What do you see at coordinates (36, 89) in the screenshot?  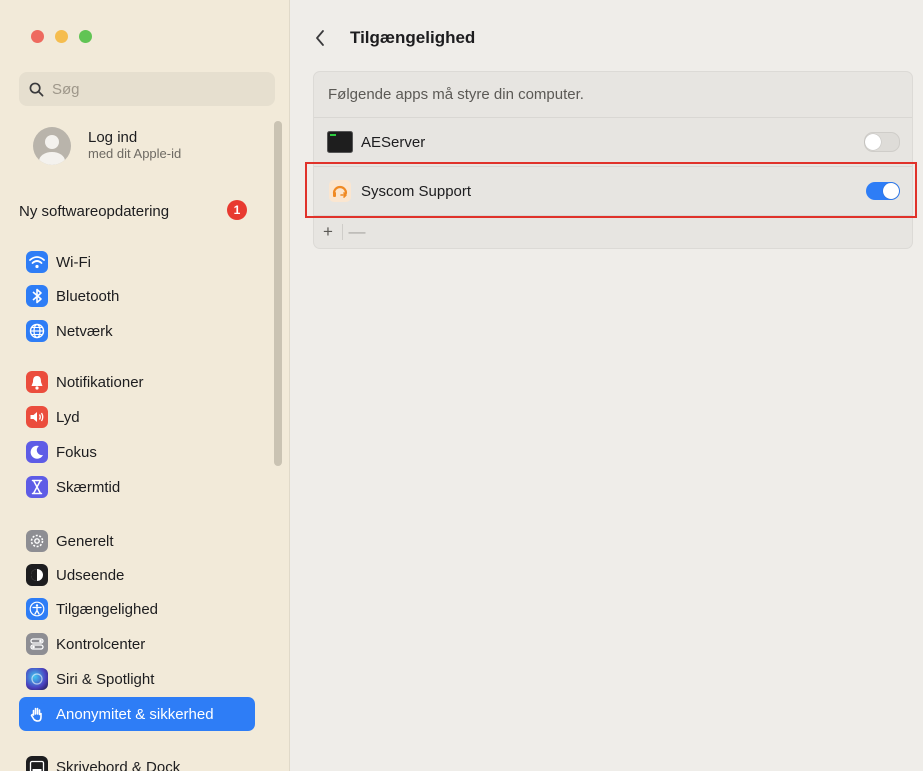 I see `search-icon` at bounding box center [36, 89].